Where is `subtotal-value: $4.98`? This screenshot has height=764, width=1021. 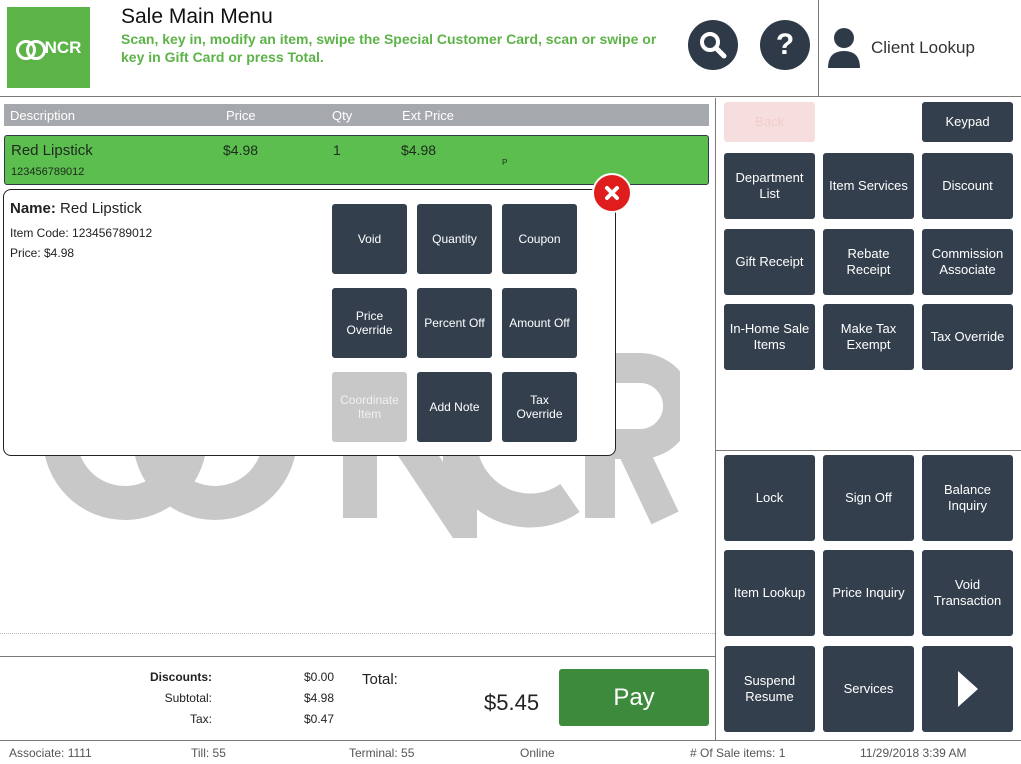 subtotal-value: $4.98 is located at coordinates (319, 698).